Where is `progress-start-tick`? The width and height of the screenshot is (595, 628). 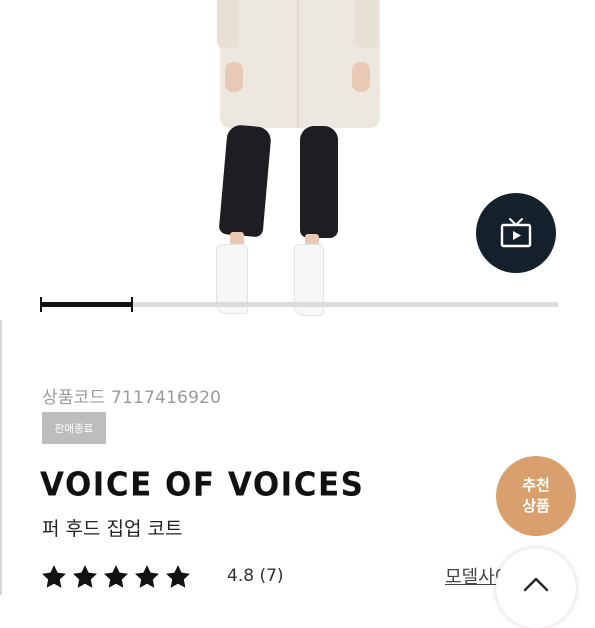 progress-start-tick is located at coordinates (41, 304).